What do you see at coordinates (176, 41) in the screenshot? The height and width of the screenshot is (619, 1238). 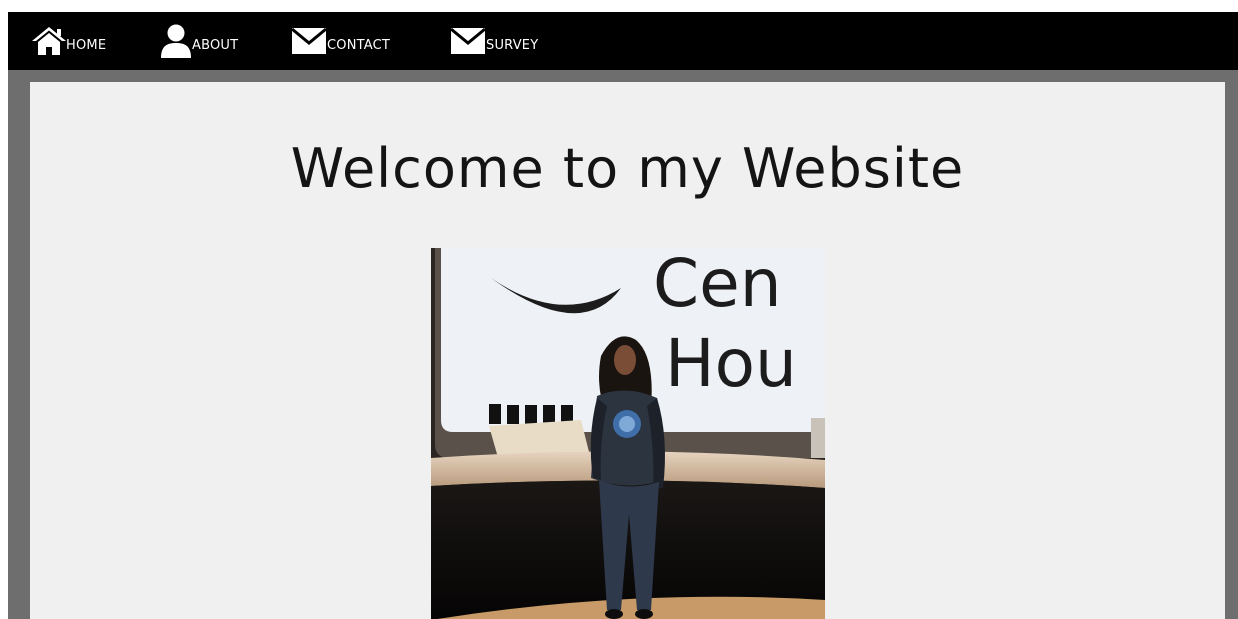 I see `user-icon` at bounding box center [176, 41].